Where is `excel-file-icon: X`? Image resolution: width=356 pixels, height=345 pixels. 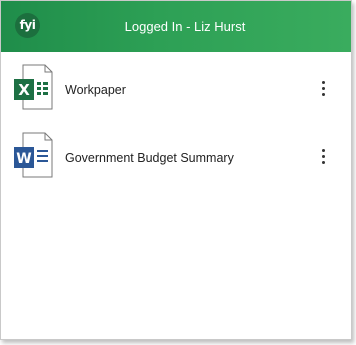 excel-file-icon: X is located at coordinates (33, 87).